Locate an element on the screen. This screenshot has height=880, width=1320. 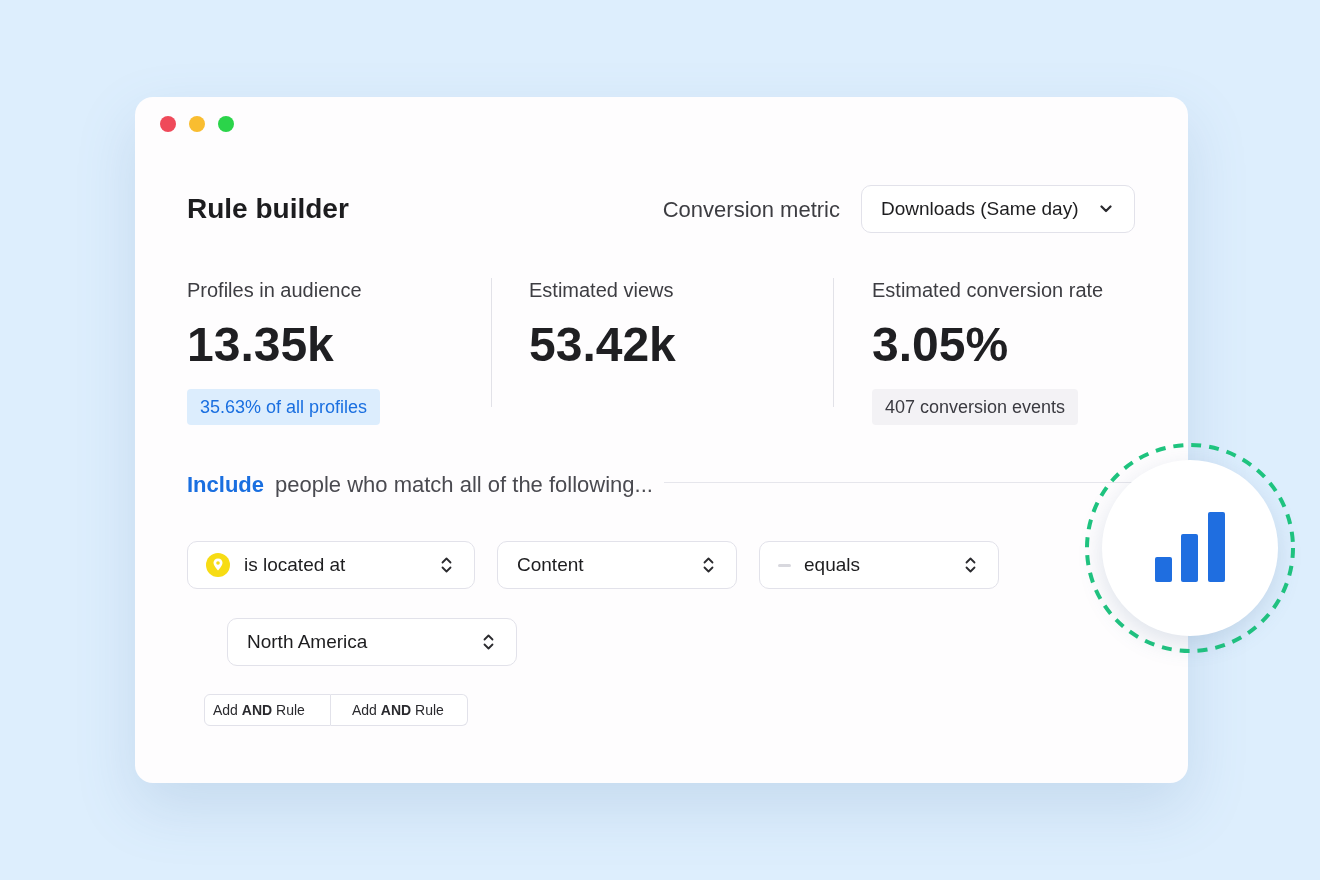
stat-badge: 35.63% of all profiles is located at coordinates (284, 407).